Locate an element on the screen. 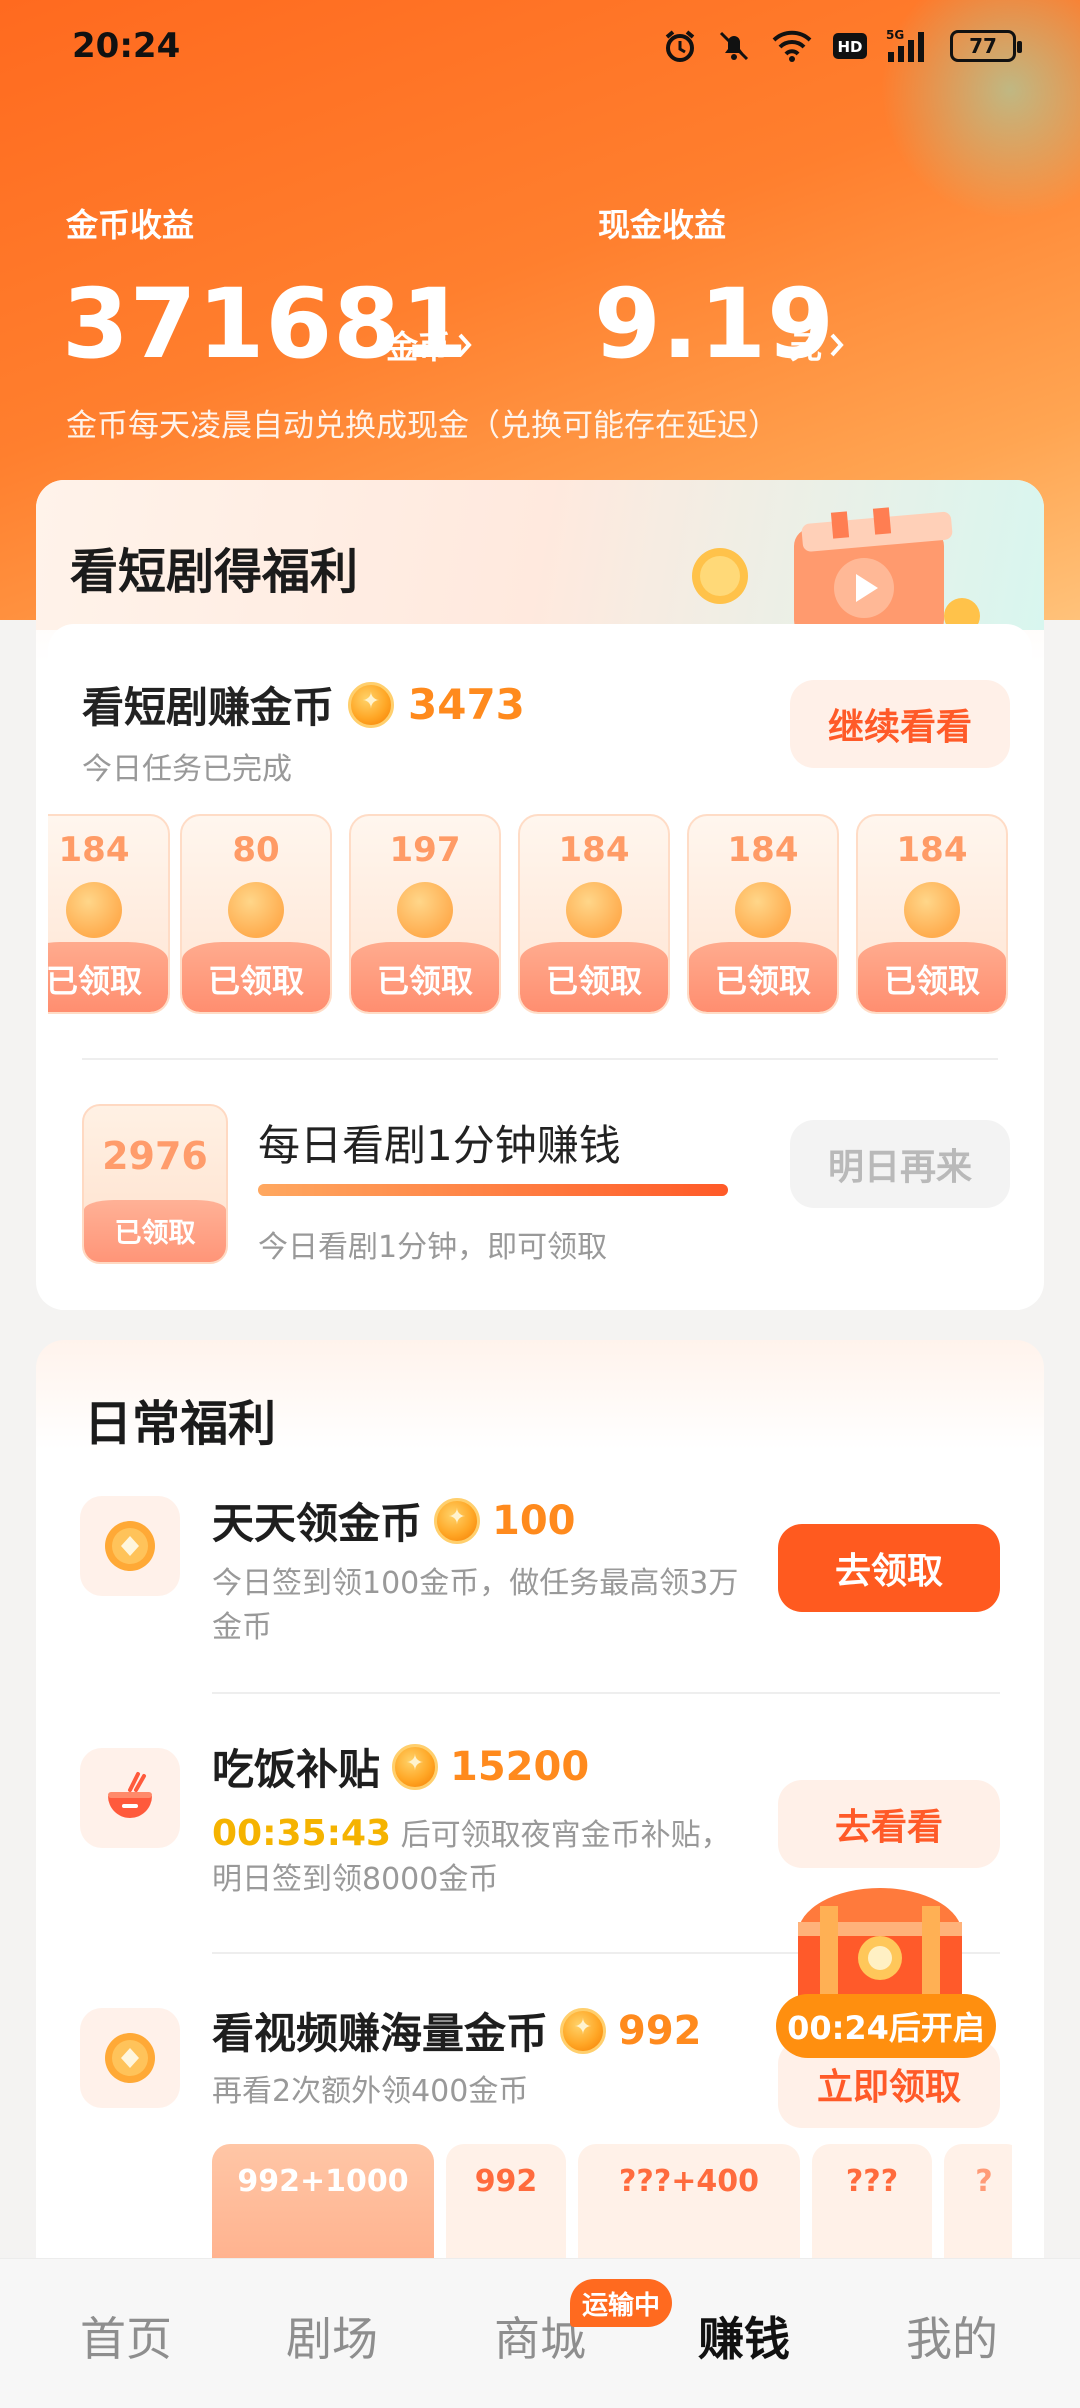 The height and width of the screenshot is (2408, 1080). go-see-button: 去看看 is located at coordinates (889, 1824).